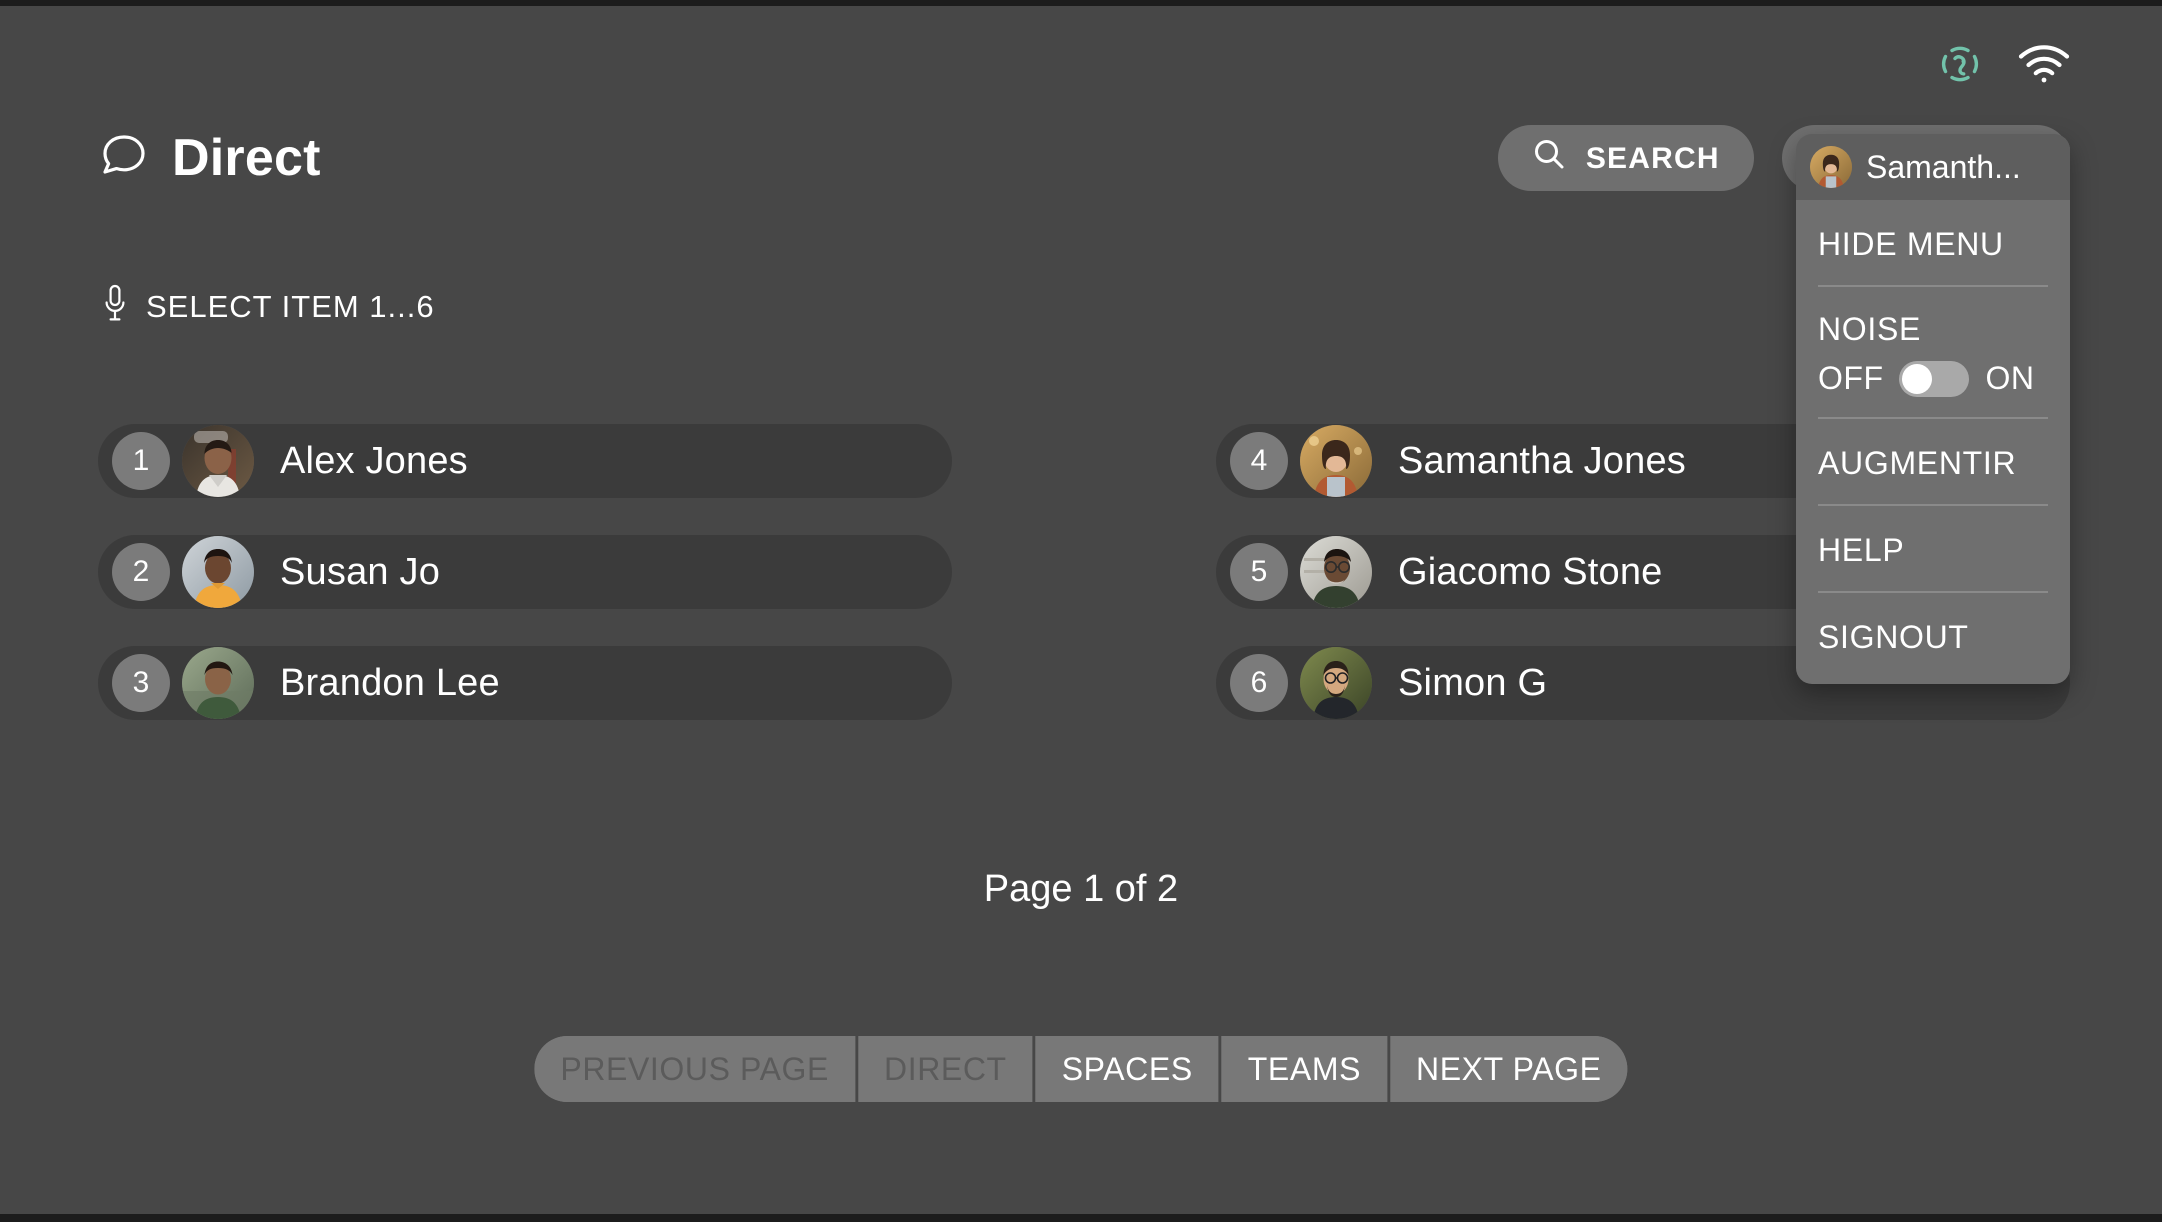  What do you see at coordinates (1652, 158) in the screenshot?
I see `search-button-label: SEARCH` at bounding box center [1652, 158].